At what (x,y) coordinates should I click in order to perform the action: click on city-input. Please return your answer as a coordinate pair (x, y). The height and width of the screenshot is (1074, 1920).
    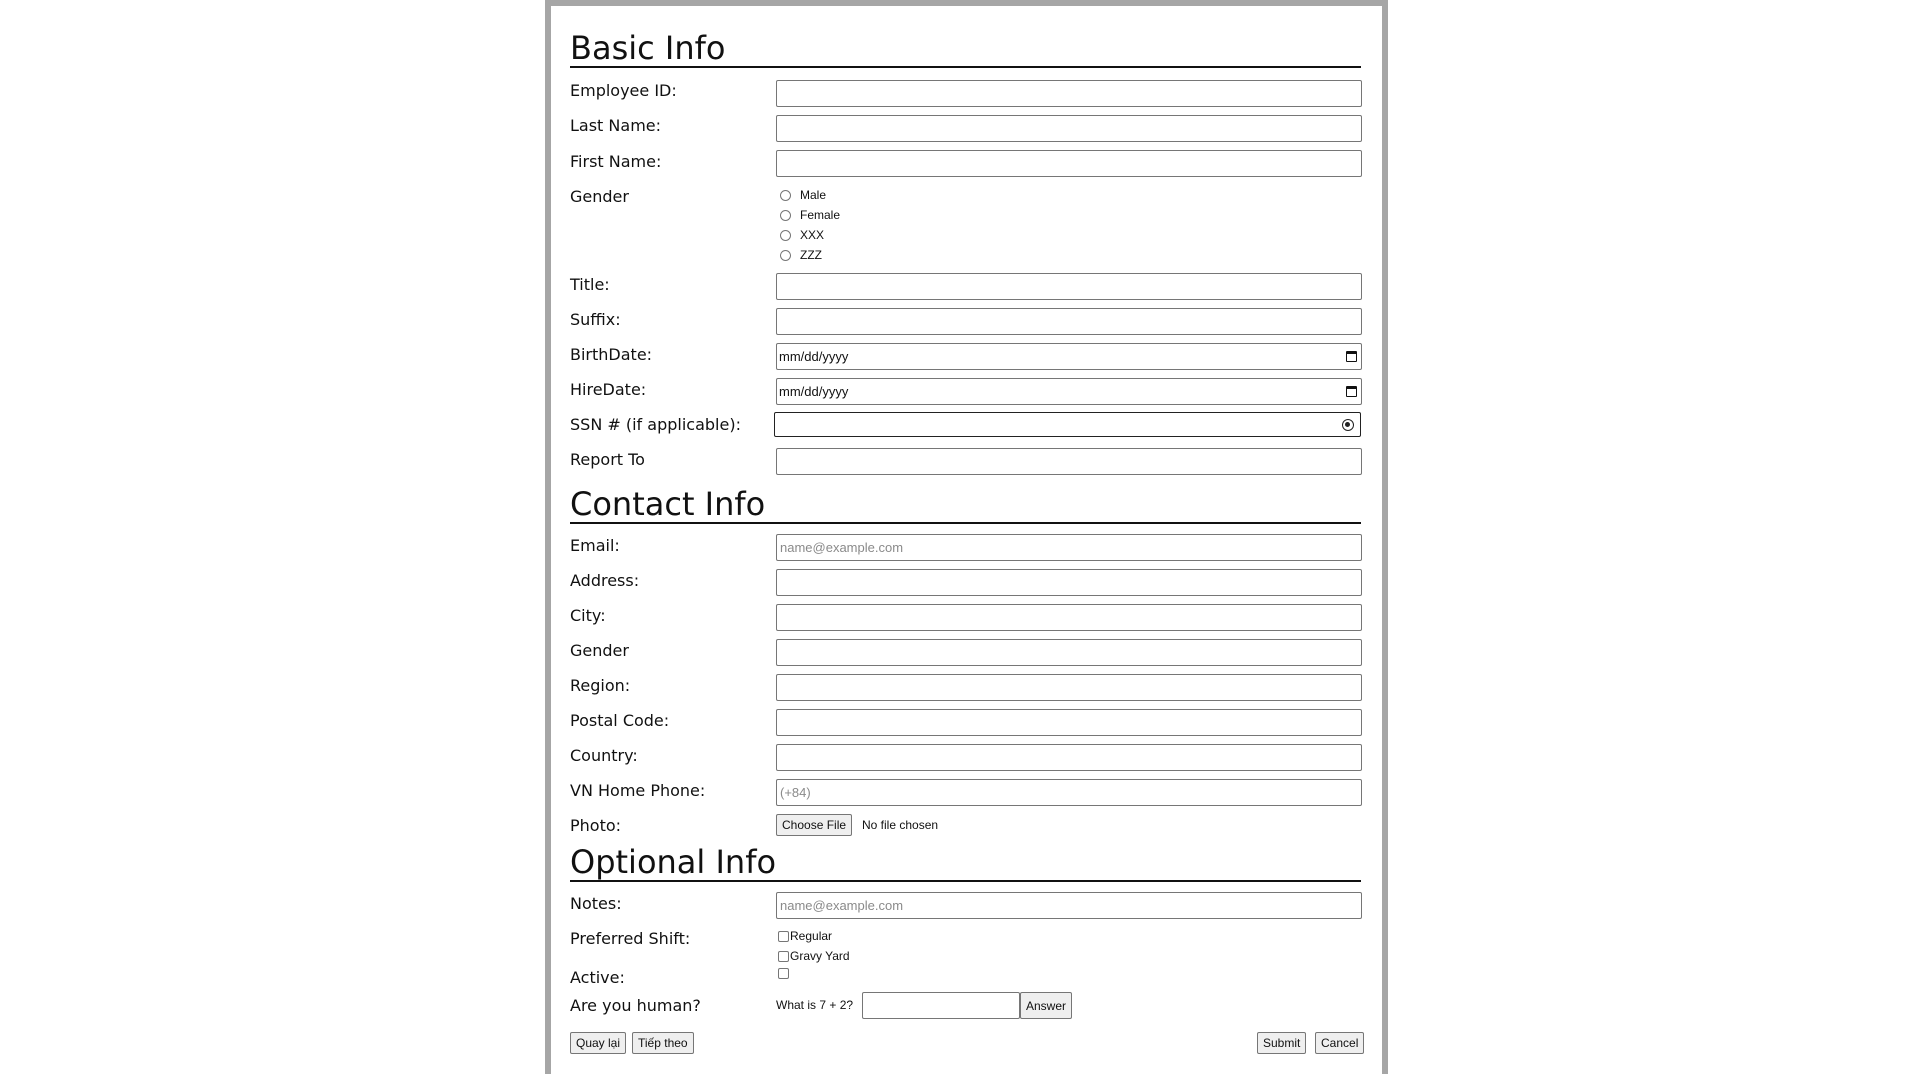
    Looking at the image, I should click on (1069, 617).